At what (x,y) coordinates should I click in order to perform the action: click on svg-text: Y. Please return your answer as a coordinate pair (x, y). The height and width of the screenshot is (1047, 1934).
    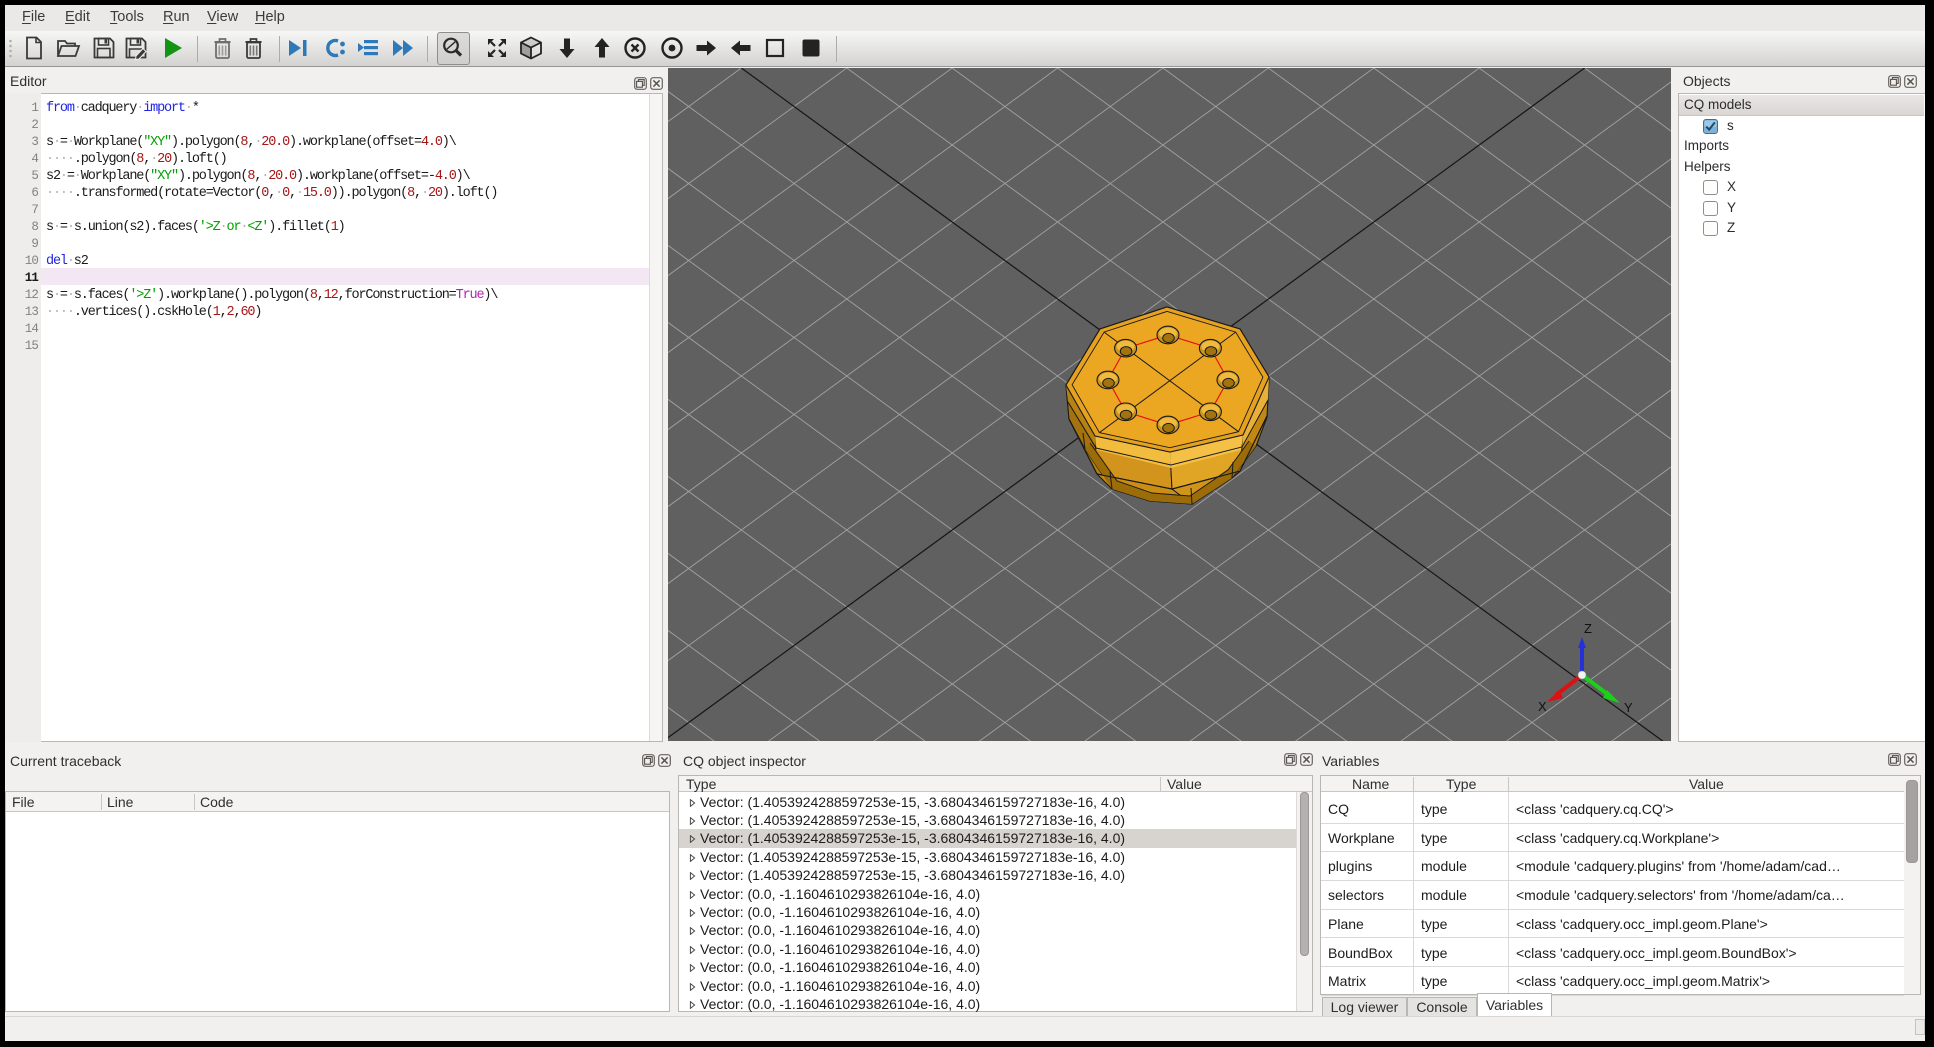
    Looking at the image, I should click on (1628, 707).